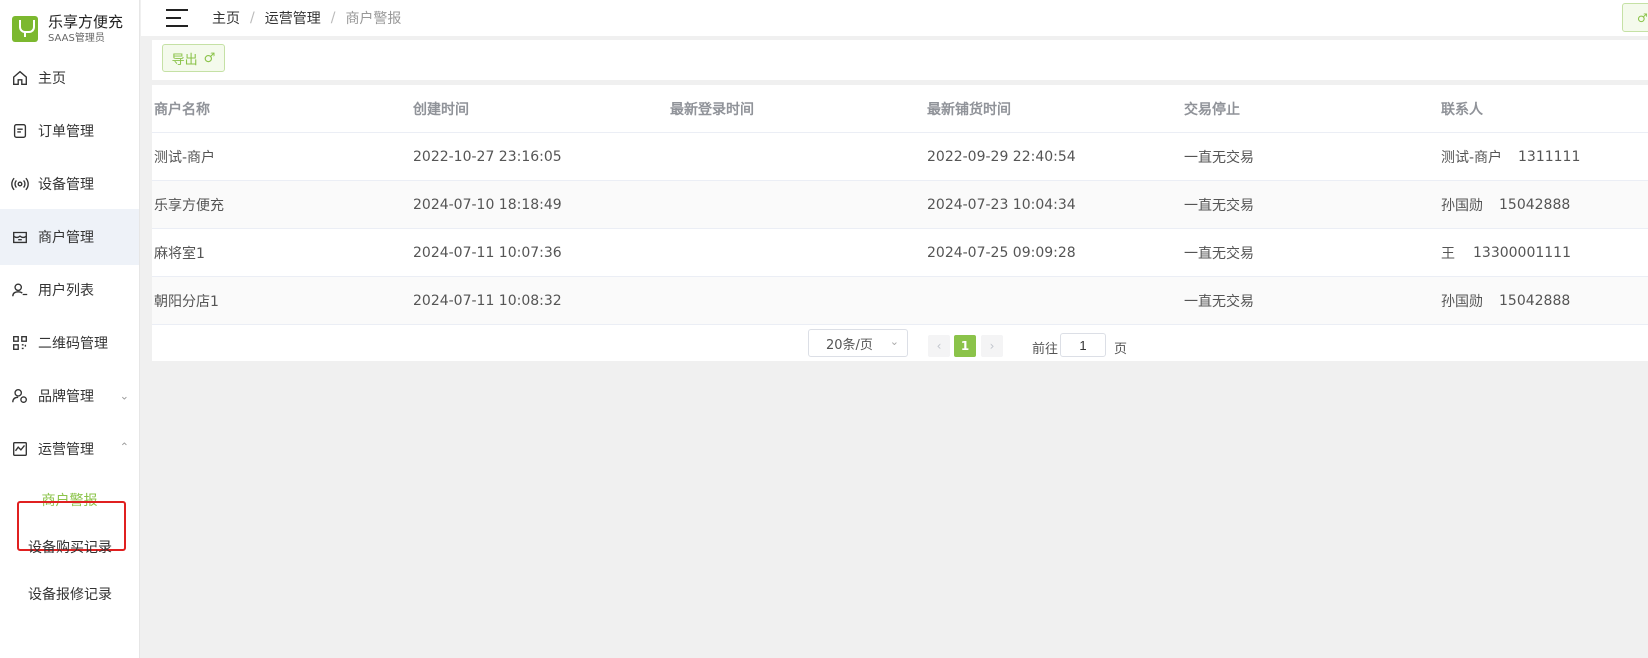 The image size is (1648, 658). Describe the element at coordinates (487, 156) in the screenshot. I see `created-time: 2022-10-27 23:16:05` at that location.